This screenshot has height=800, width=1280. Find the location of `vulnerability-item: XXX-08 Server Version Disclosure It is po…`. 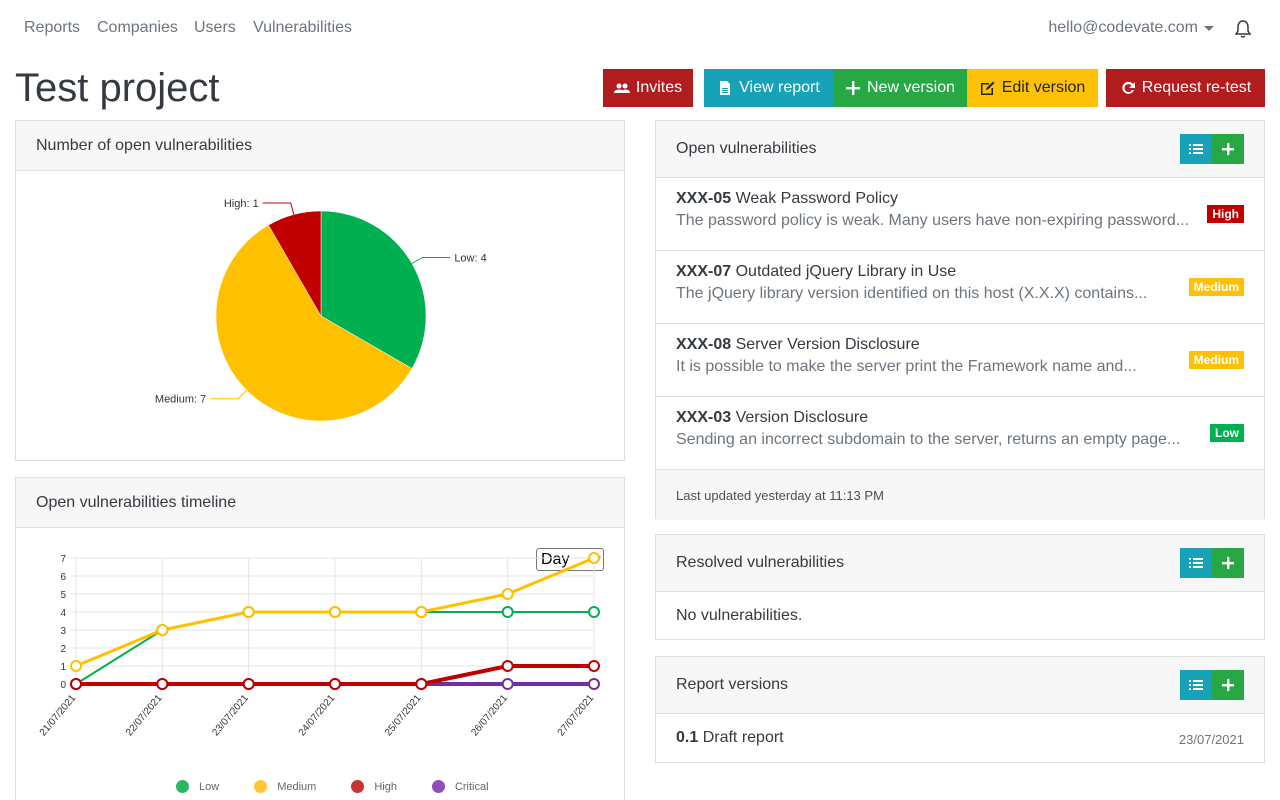

vulnerability-item: XXX-08 Server Version Disclosure It is po… is located at coordinates (960, 360).